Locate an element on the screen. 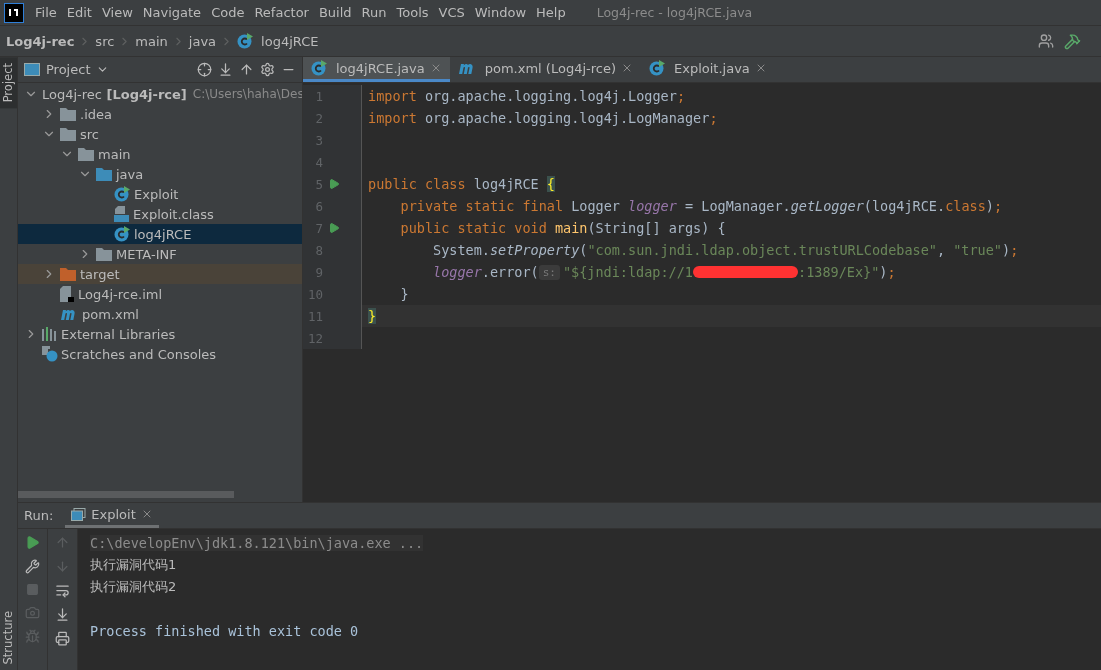  tree-item: target is located at coordinates (160, 274).